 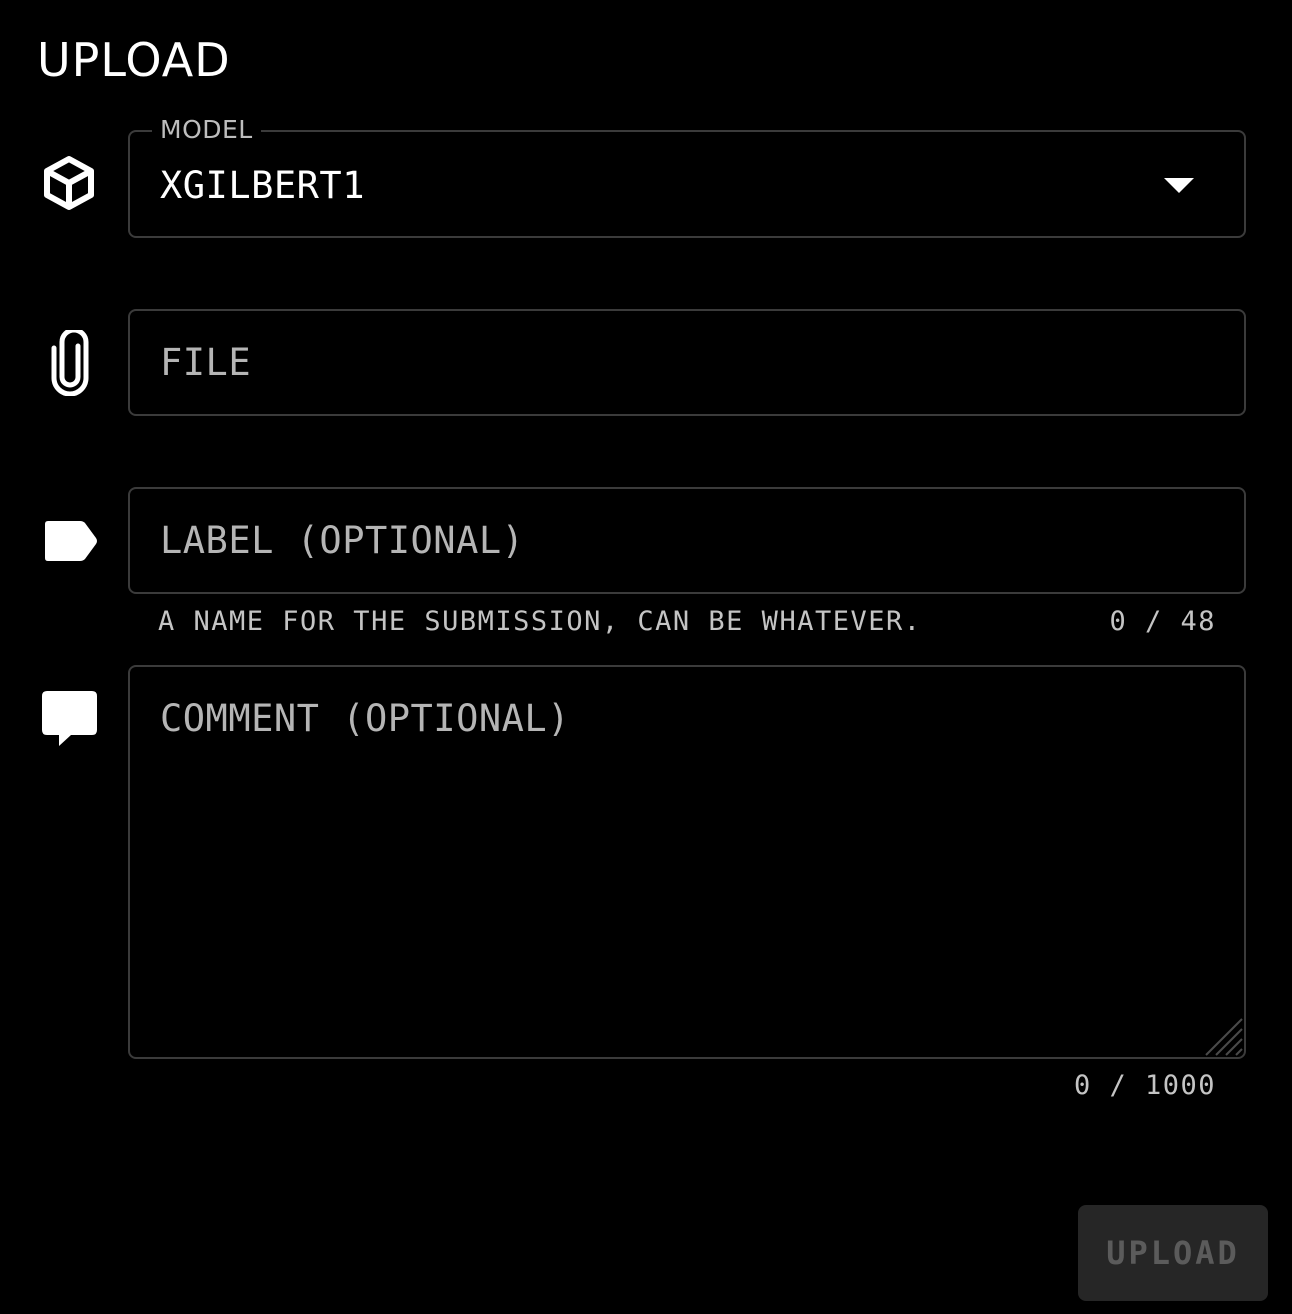 I want to click on page-title: UPLOAD, so click(x=134, y=60).